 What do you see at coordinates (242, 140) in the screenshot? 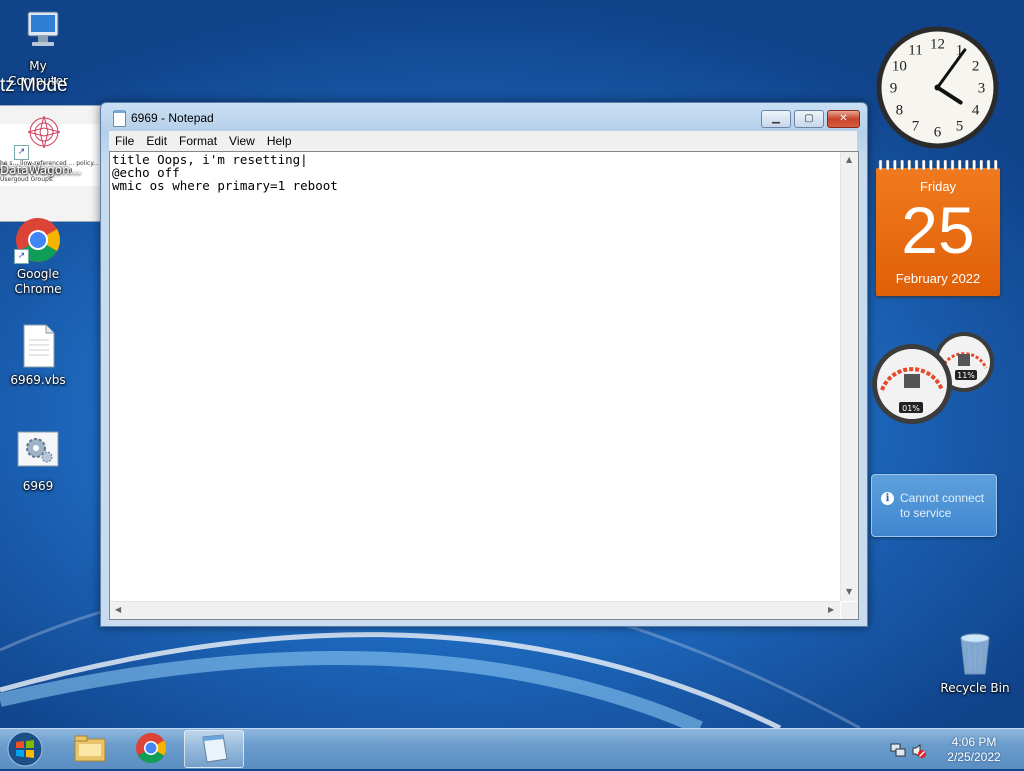
I see `menu-view: View` at bounding box center [242, 140].